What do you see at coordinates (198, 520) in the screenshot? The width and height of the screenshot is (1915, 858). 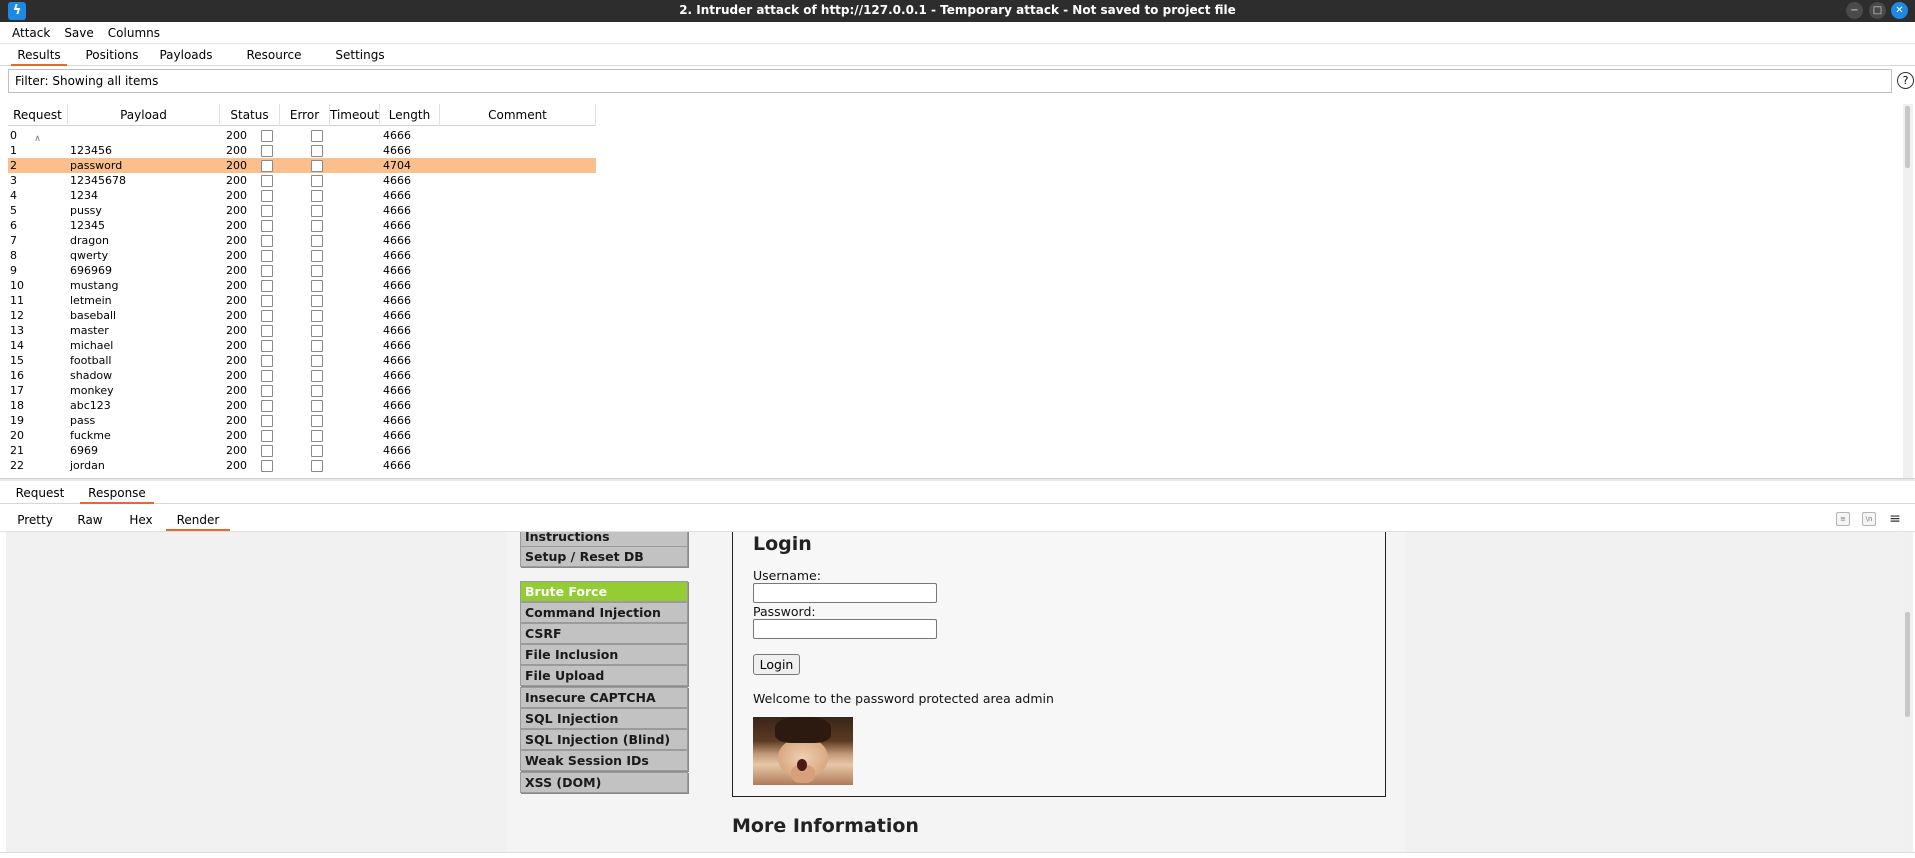 I see `tab-render: Render` at bounding box center [198, 520].